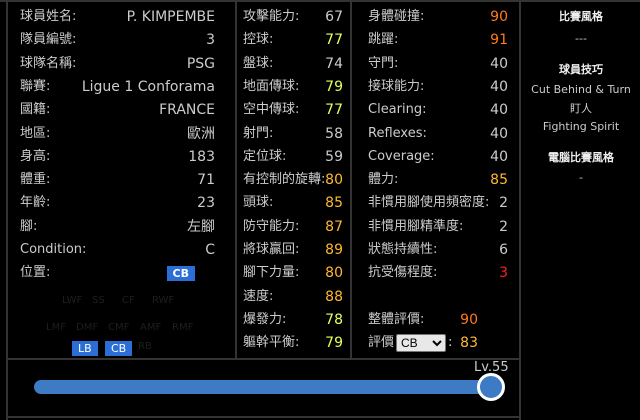  What do you see at coordinates (264, 387) in the screenshot?
I see `level-slider` at bounding box center [264, 387].